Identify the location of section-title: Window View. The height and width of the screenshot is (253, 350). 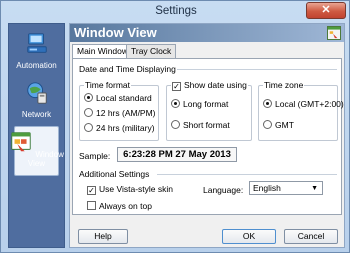
(115, 32).